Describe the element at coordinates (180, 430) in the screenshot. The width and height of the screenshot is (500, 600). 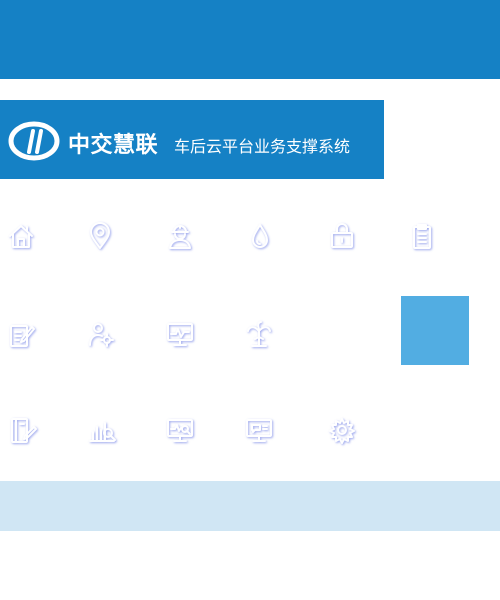
I see `monitor-search-icon` at that location.